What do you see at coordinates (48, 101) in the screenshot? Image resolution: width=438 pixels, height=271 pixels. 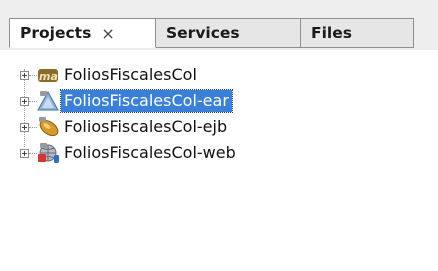 I see `ear-triangle-icon` at bounding box center [48, 101].